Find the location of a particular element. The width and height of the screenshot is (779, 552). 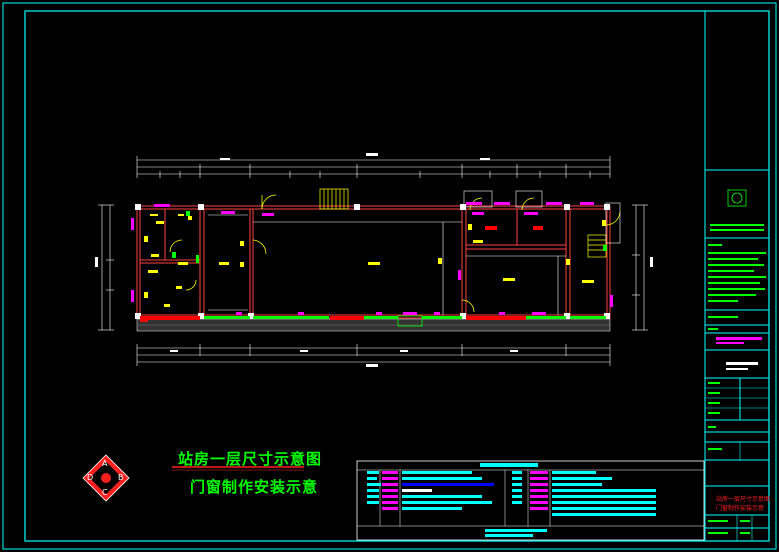

column-nodes is located at coordinates (372, 261).